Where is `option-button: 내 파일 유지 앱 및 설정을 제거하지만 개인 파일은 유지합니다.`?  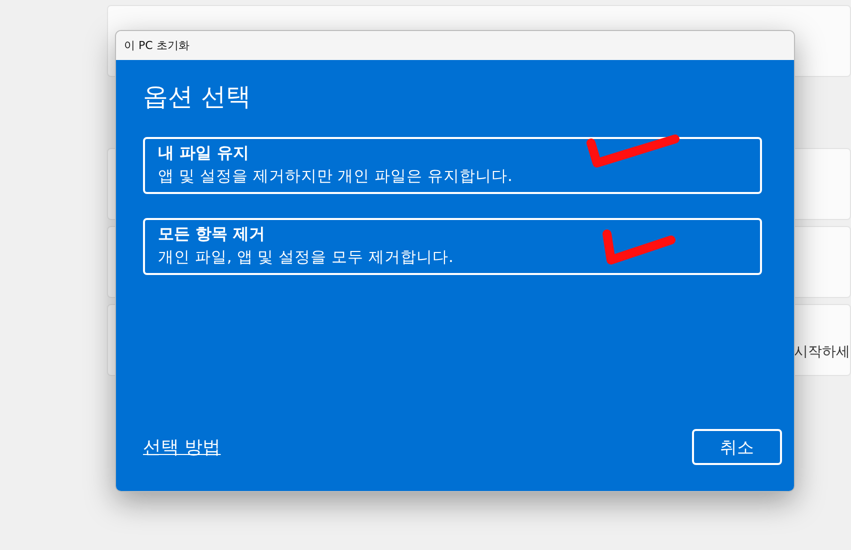
option-button: 내 파일 유지 앱 및 설정을 제거하지만 개인 파일은 유지합니다. is located at coordinates (452, 165).